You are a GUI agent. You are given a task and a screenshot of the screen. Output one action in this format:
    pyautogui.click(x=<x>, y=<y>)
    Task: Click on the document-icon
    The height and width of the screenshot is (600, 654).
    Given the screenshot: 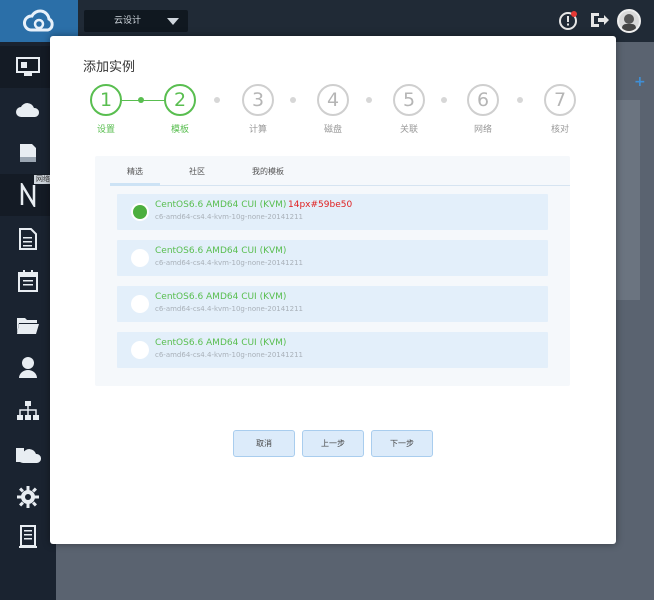 What is the action you would take?
    pyautogui.click(x=28, y=239)
    